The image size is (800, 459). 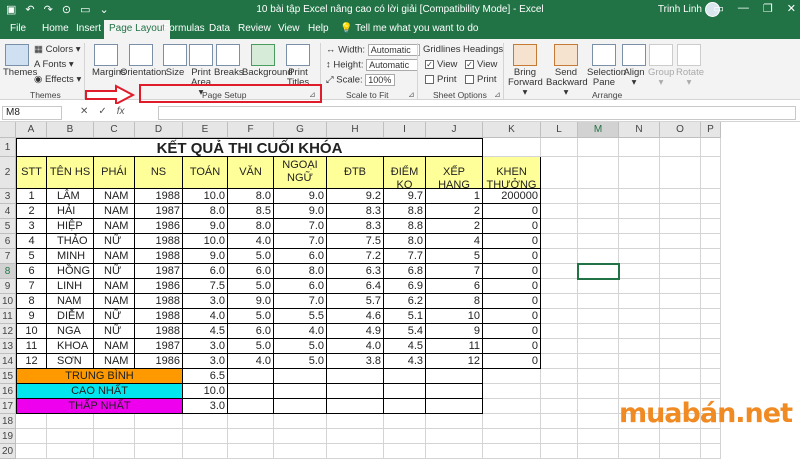 What do you see at coordinates (441, 64) in the screenshot?
I see `gridlines-view-checkbox: ✓ View` at bounding box center [441, 64].